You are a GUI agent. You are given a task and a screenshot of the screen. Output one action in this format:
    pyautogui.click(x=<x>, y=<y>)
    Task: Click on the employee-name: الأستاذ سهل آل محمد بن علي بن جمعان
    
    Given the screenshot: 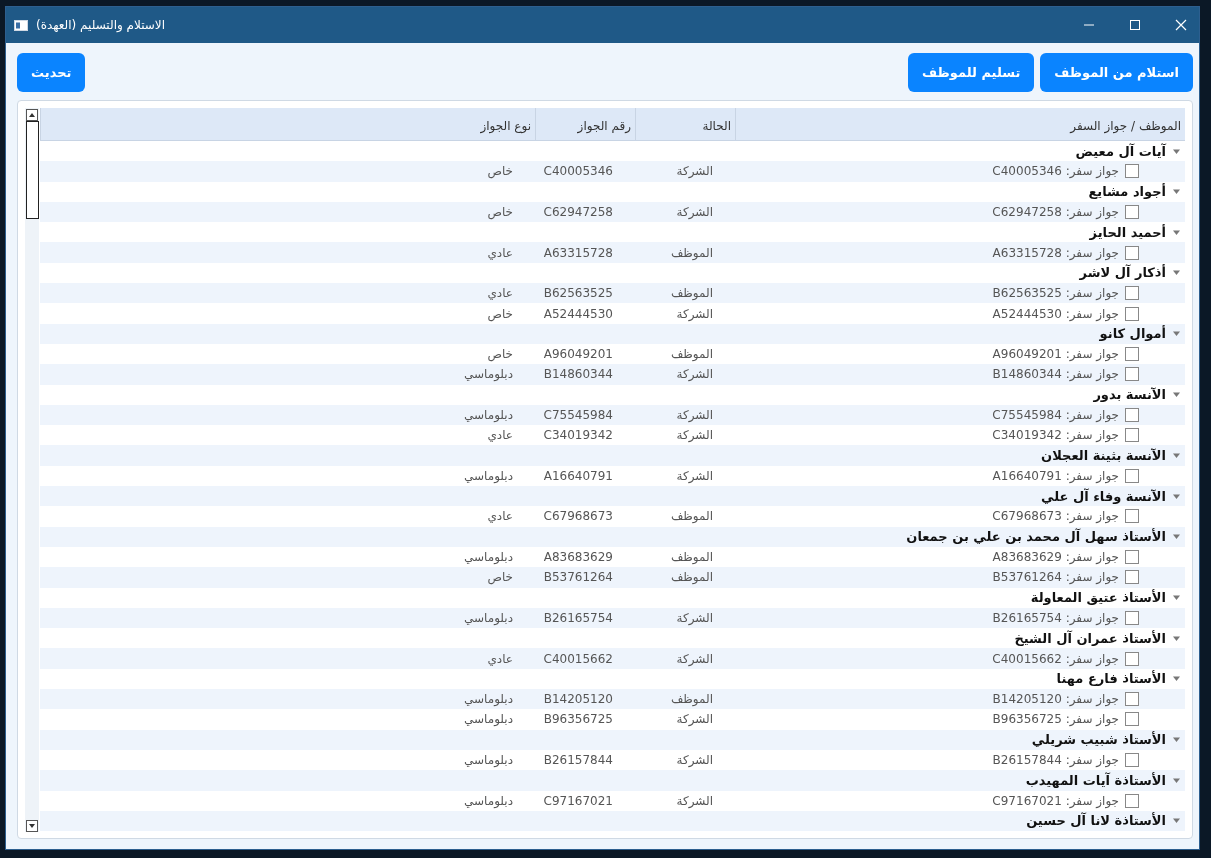 What is the action you would take?
    pyautogui.click(x=1036, y=537)
    